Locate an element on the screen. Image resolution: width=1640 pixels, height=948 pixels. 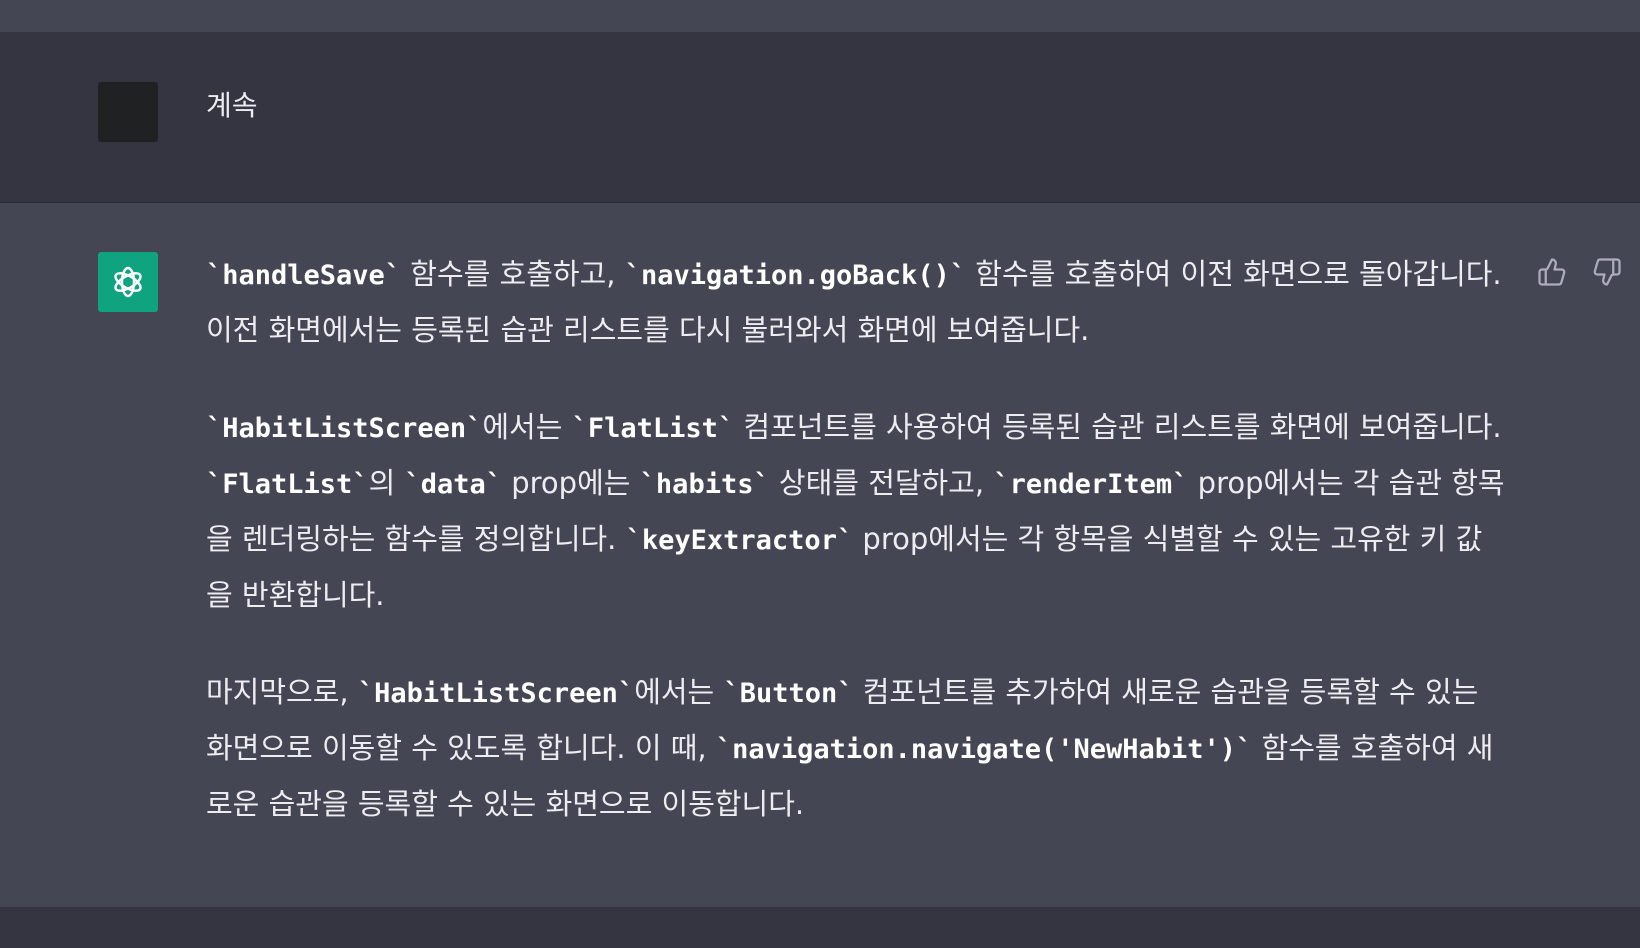
inline-code: `navigation.goBack()` is located at coordinates (795, 275).